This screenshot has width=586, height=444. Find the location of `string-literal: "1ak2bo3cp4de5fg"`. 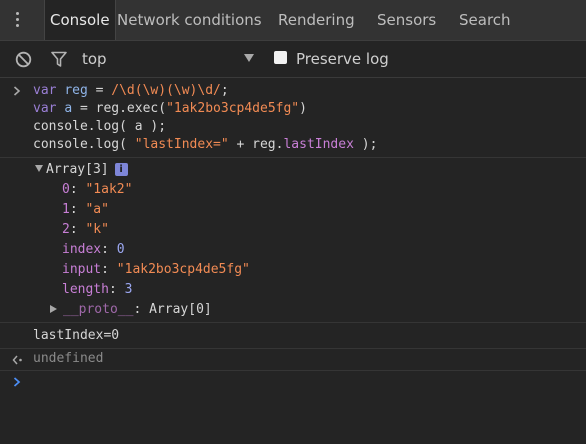

string-literal: "1ak2bo3cp4de5fg" is located at coordinates (233, 108).